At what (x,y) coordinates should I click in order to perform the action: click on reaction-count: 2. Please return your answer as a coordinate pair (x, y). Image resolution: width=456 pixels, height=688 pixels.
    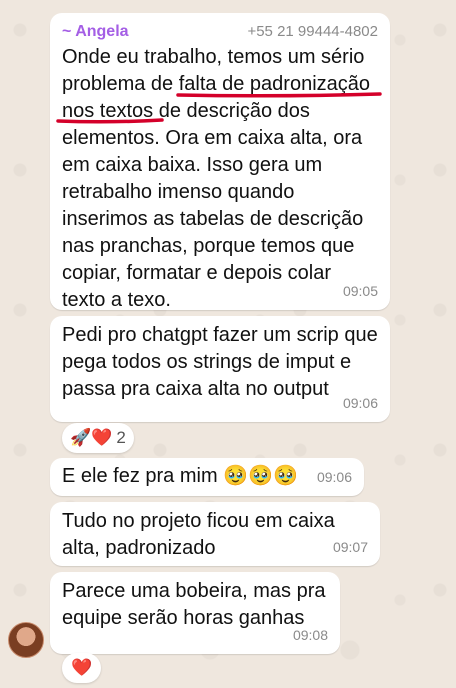
    Looking at the image, I should click on (121, 437).